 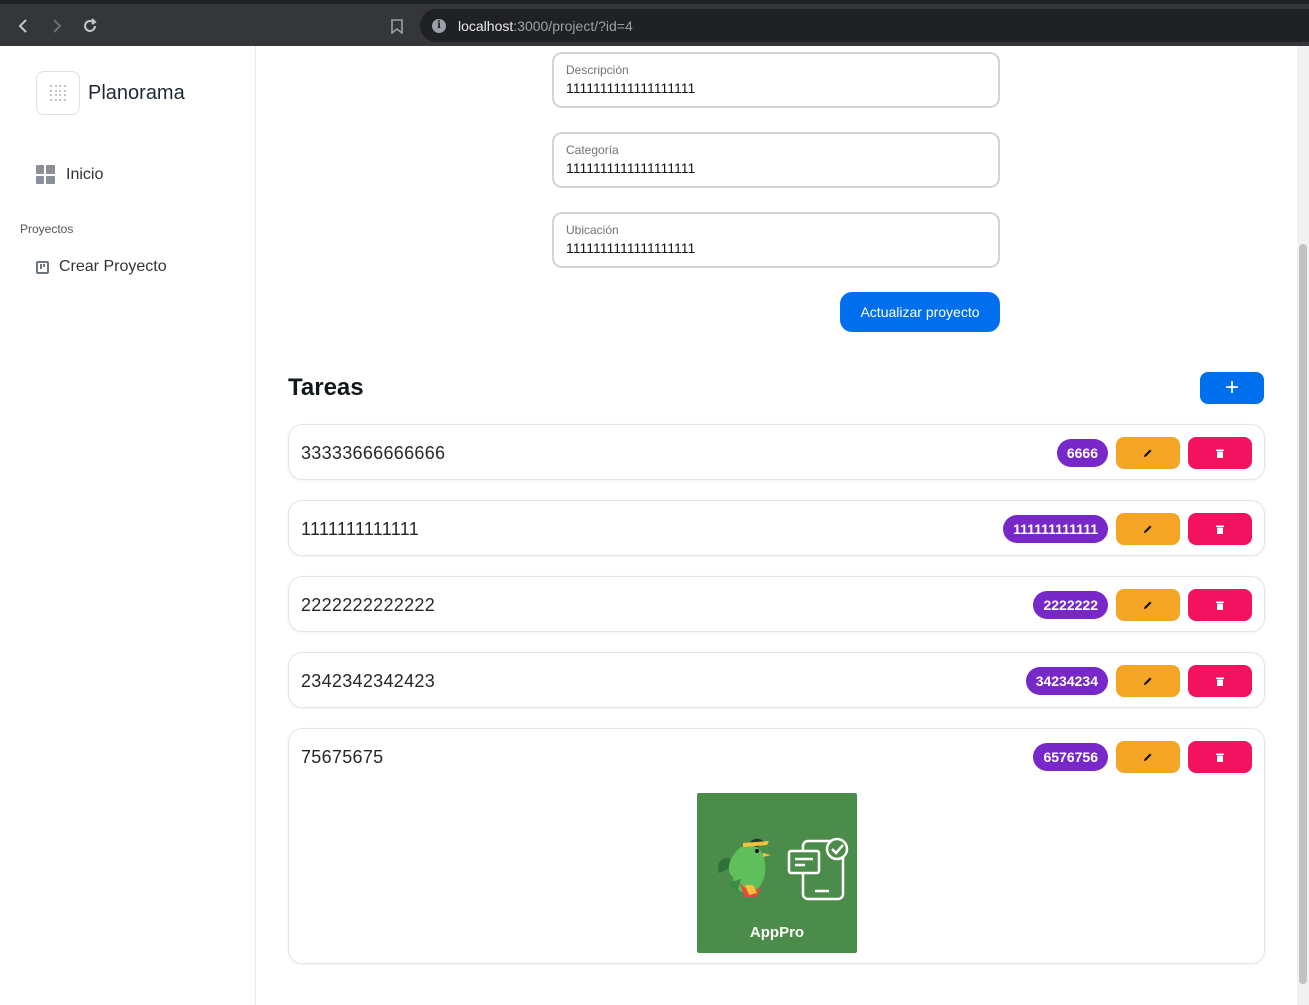 What do you see at coordinates (397, 26) in the screenshot?
I see `bookmark-icon` at bounding box center [397, 26].